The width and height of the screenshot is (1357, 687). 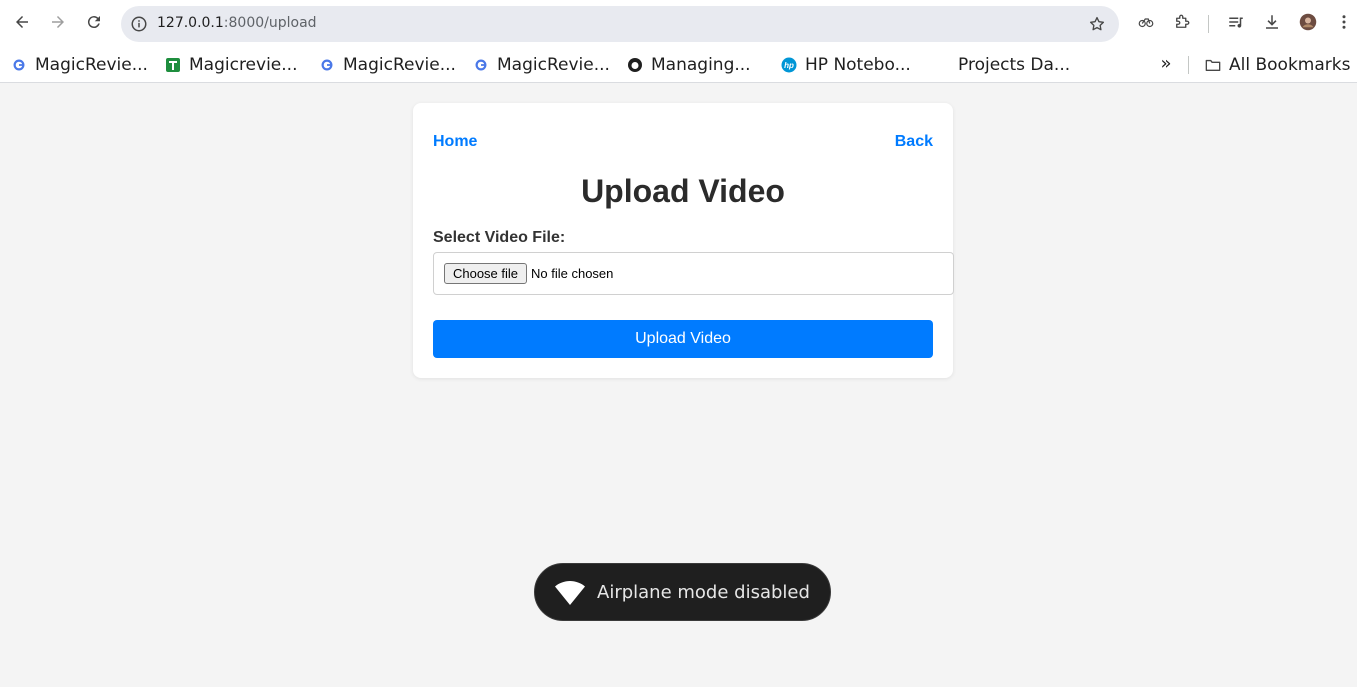 What do you see at coordinates (1236, 22) in the screenshot?
I see `reading-list-icon` at bounding box center [1236, 22].